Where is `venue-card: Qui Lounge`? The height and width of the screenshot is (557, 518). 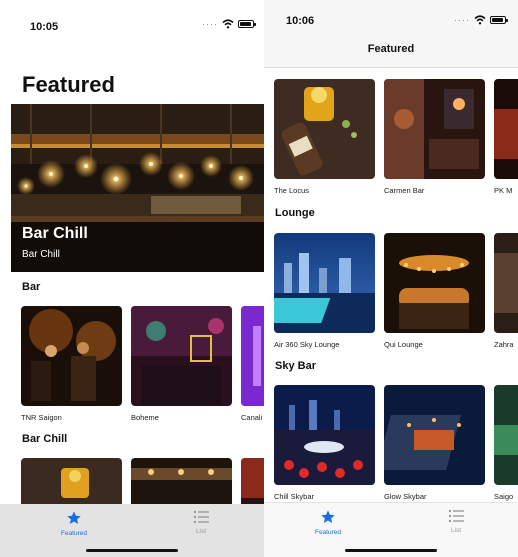
venue-card: Qui Lounge is located at coordinates (434, 291).